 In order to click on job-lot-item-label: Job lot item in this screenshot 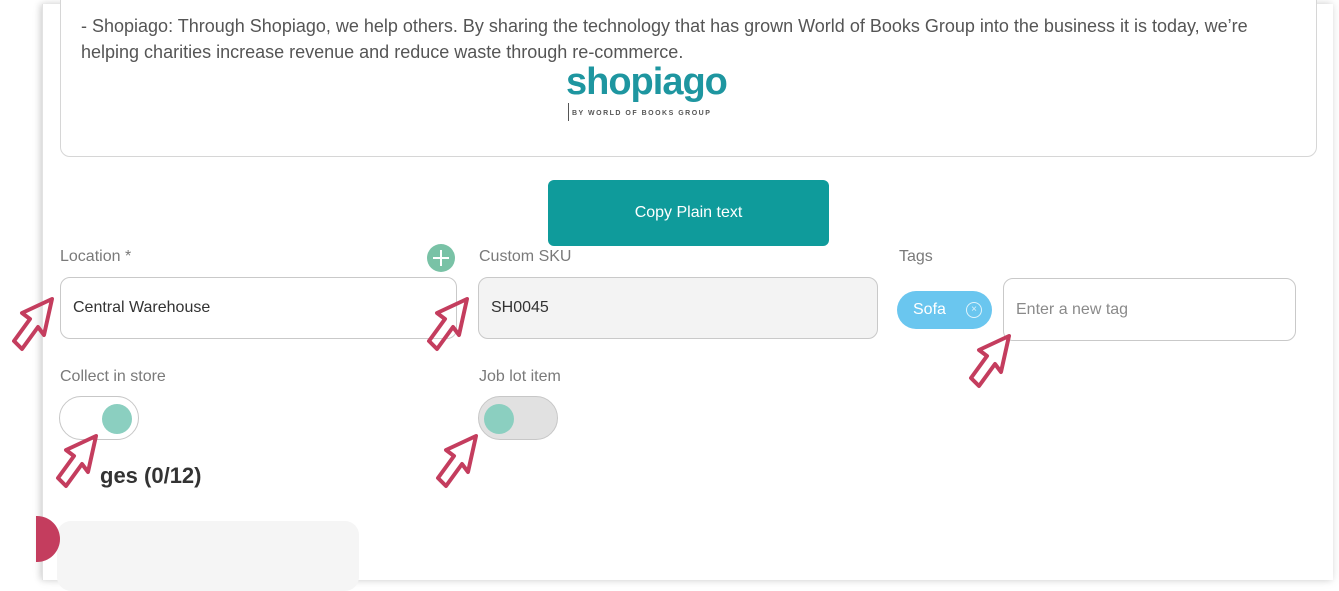, I will do `click(520, 376)`.